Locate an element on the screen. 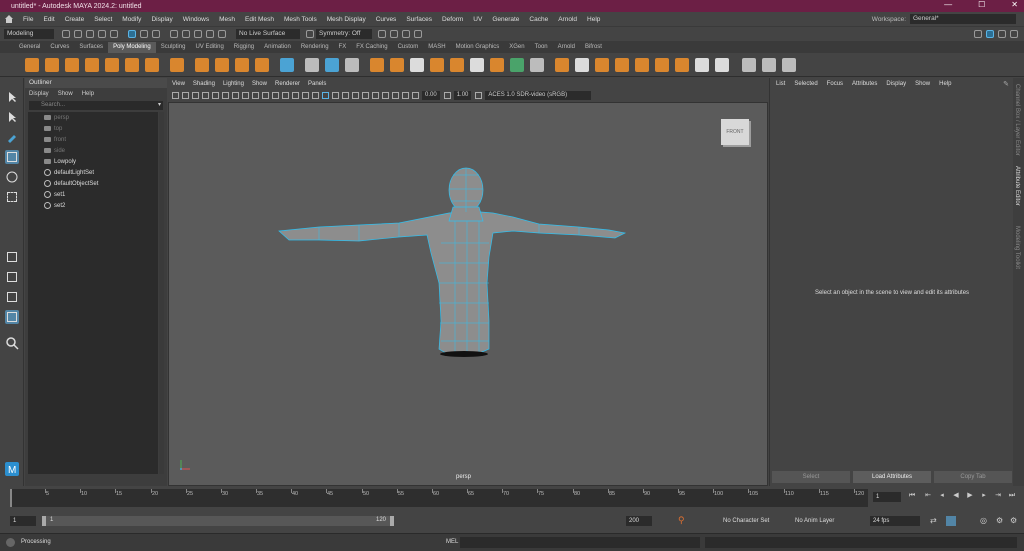 The width and height of the screenshot is (1024, 551). play-backwards-icon: ◀ is located at coordinates (956, 496).